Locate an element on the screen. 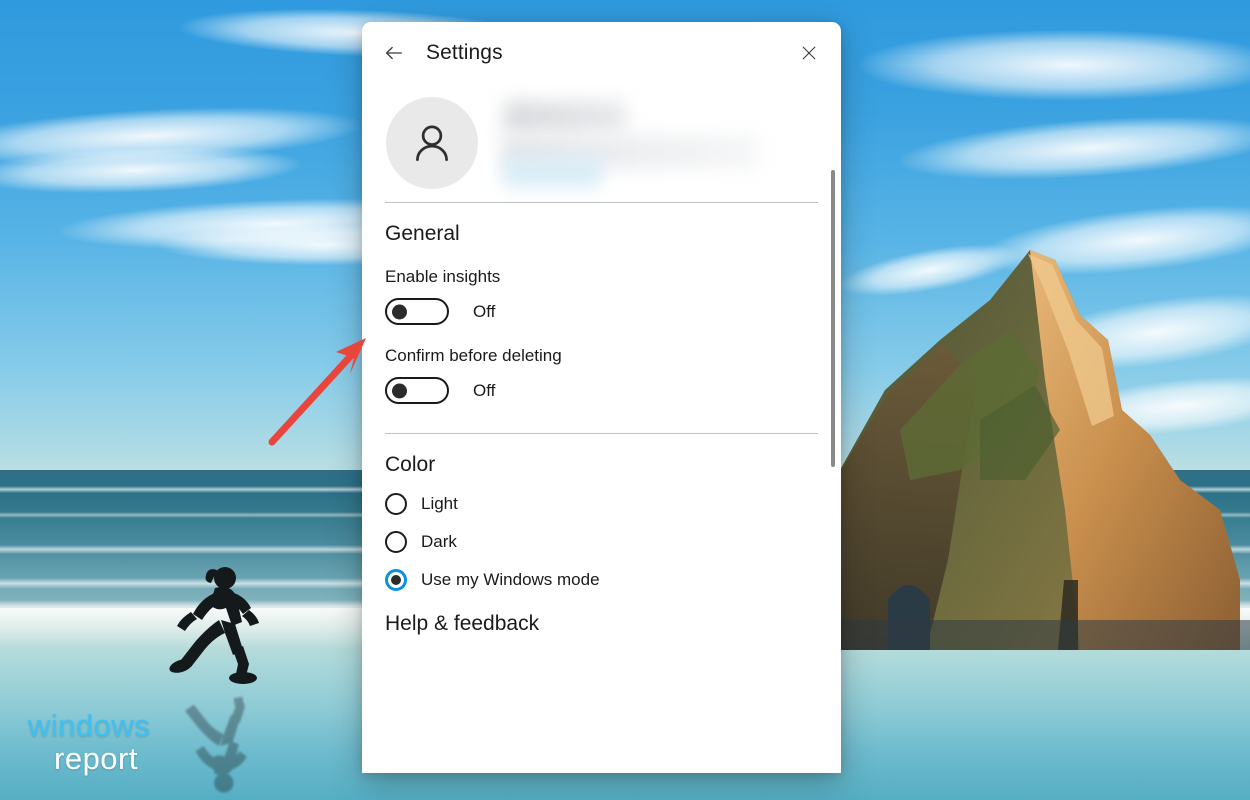 This screenshot has height=800, width=1250. enable-insights-state: Off is located at coordinates (484, 311).